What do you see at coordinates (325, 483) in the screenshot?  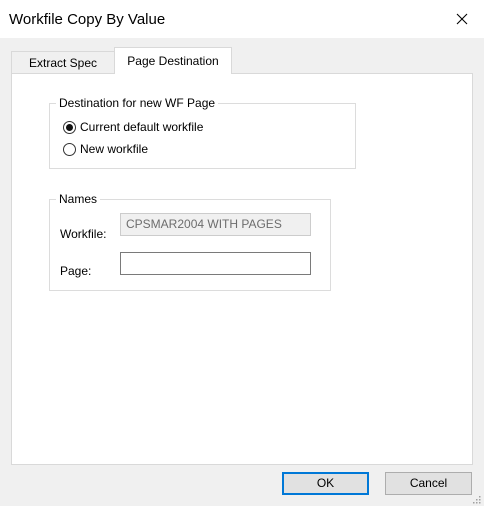 I see `ok-button: OK` at bounding box center [325, 483].